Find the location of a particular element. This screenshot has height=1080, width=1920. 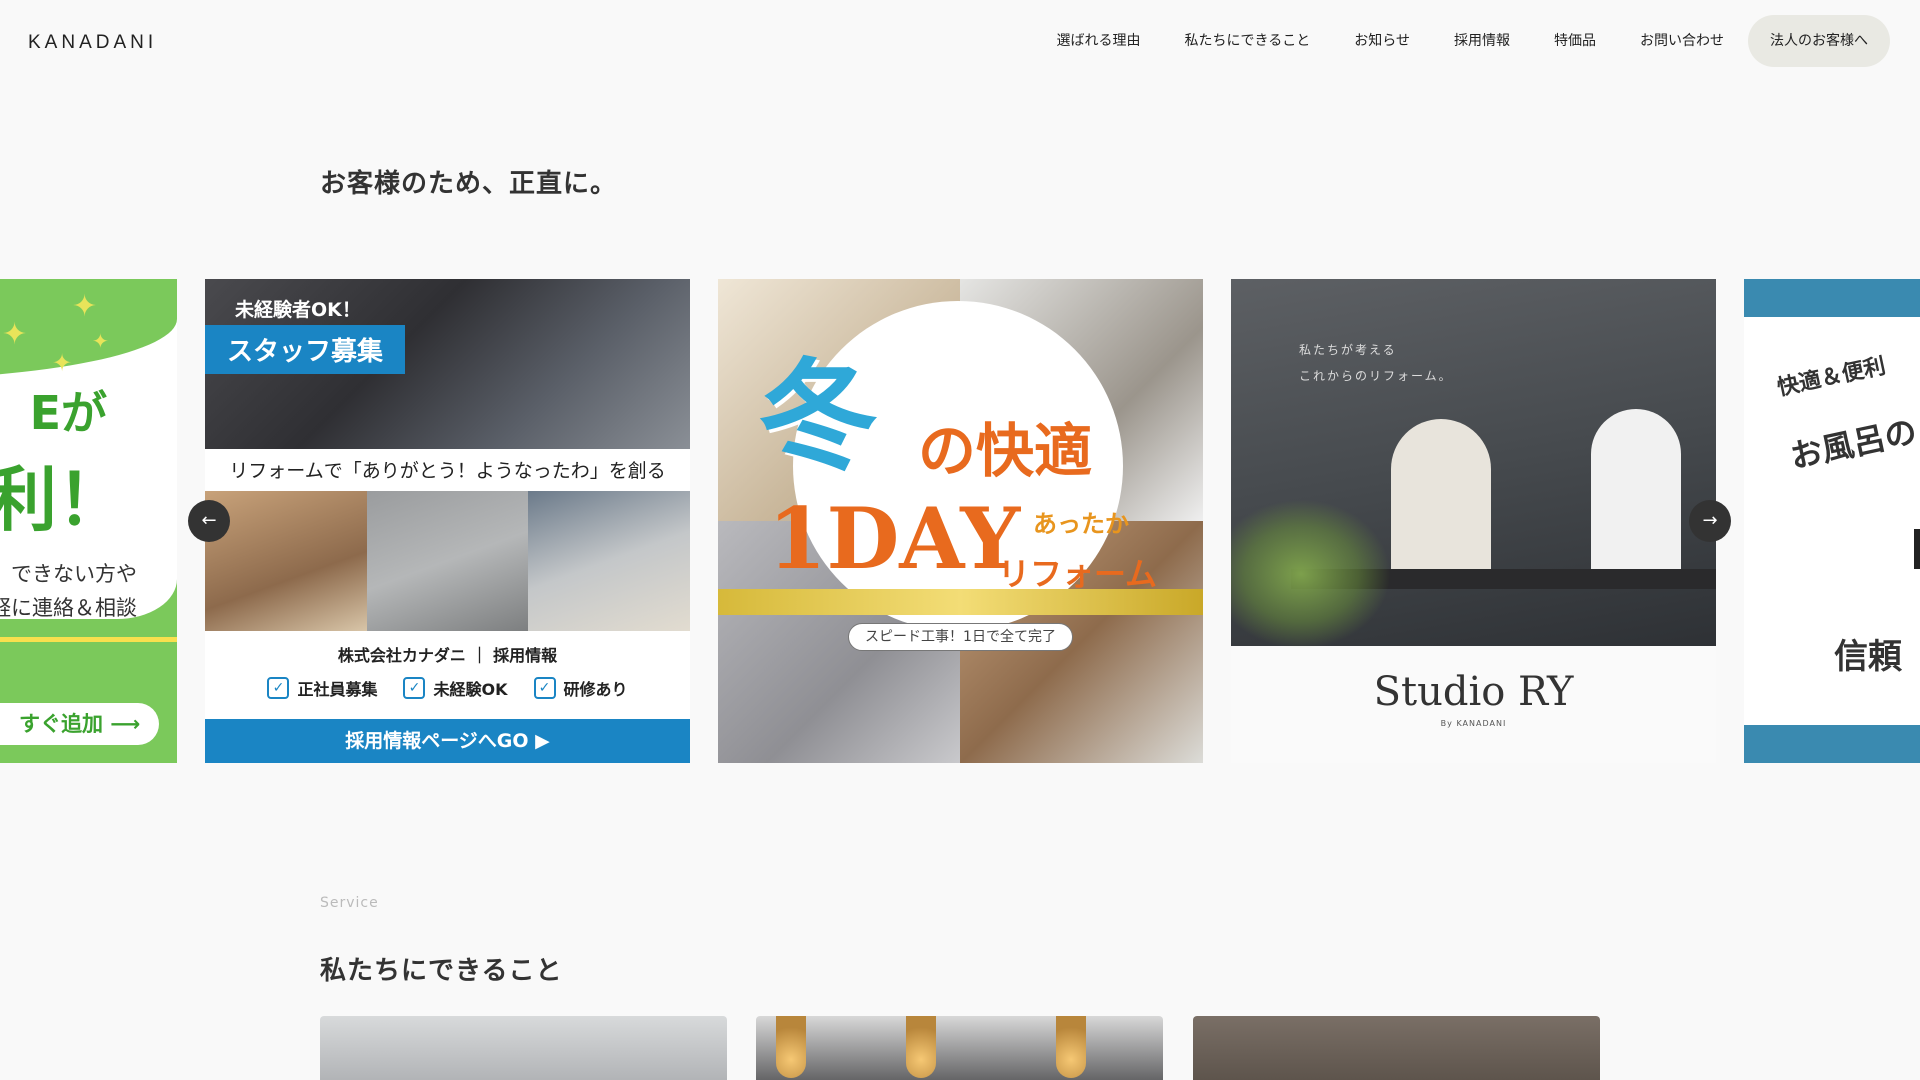

add-friend-button: すぐ追加 ⟶ is located at coordinates (79, 724).